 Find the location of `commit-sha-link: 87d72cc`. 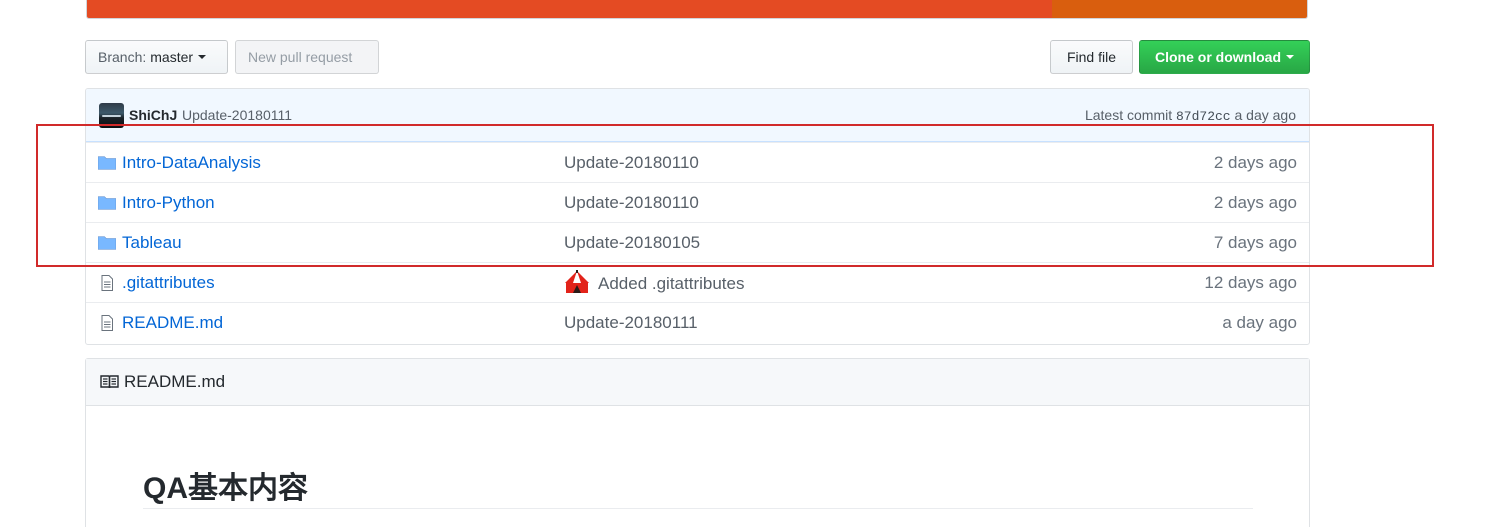

commit-sha-link: 87d72cc is located at coordinates (1203, 116).